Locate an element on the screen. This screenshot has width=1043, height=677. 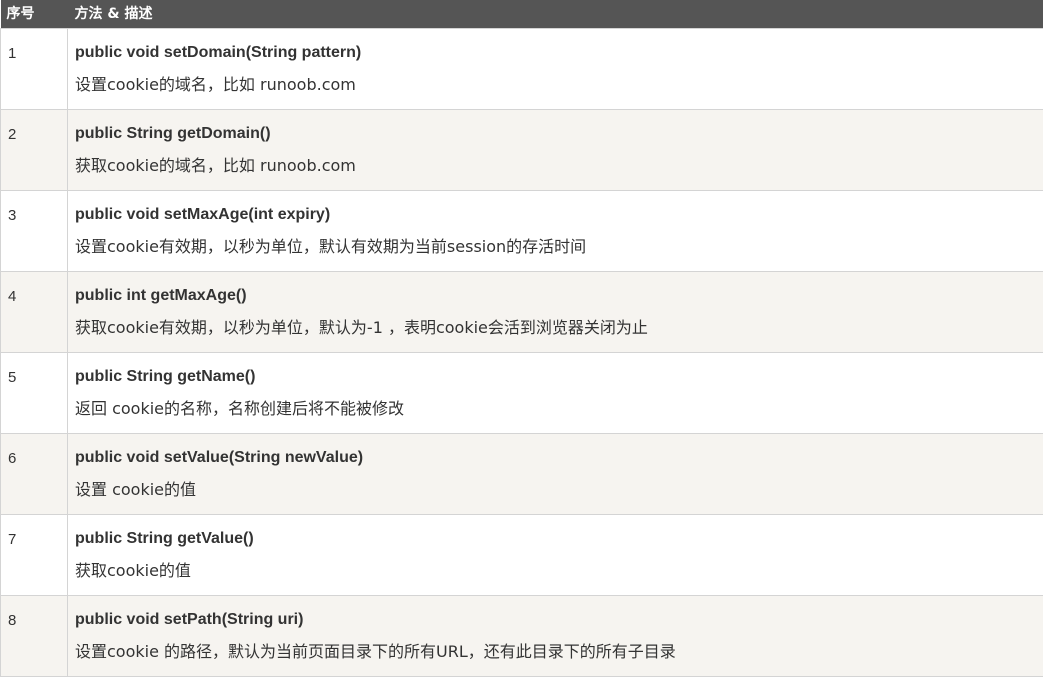
row-method-cell: public String getValue() 获取cookie的值 is located at coordinates (555, 555).